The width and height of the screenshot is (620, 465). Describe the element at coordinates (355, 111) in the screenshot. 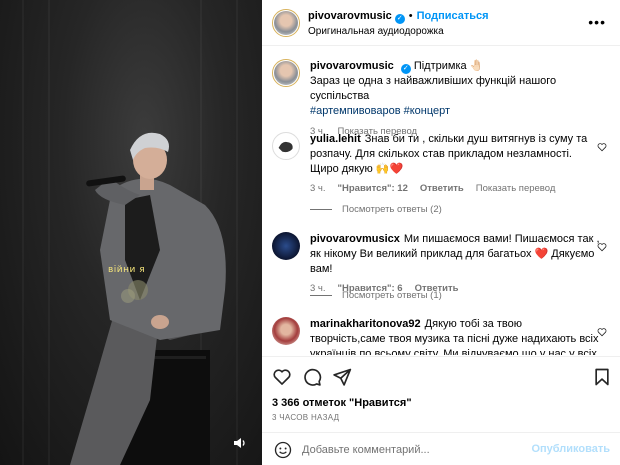

I see `hashtag-link: #артемпивоваров` at that location.